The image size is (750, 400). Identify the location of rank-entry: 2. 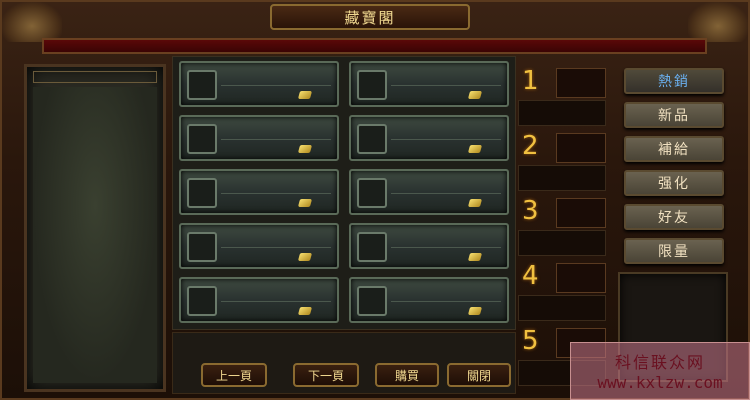
(562, 162).